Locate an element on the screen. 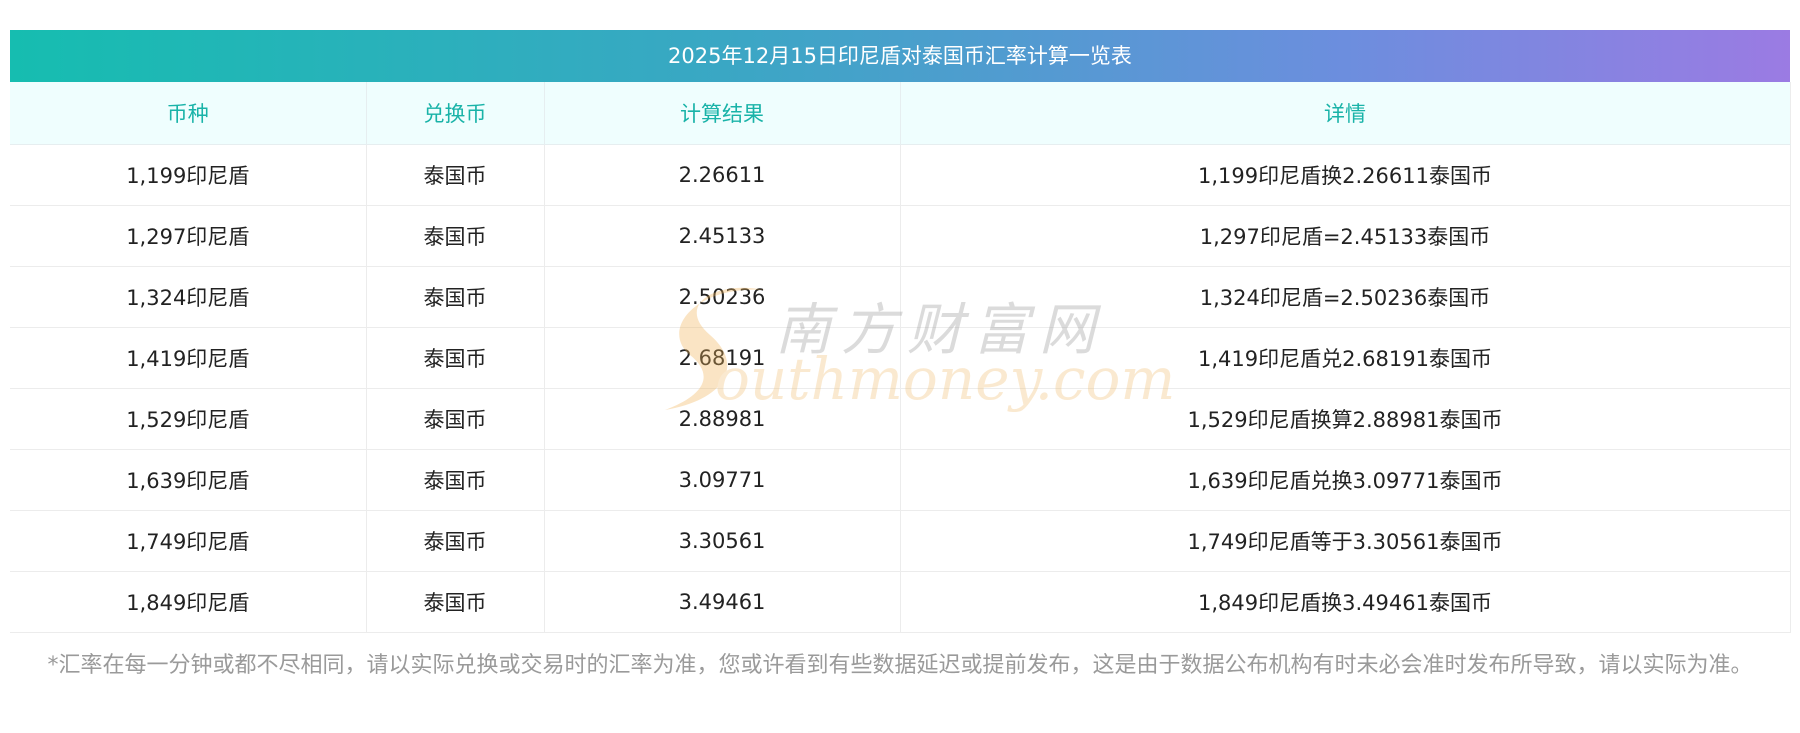 This screenshot has height=733, width=1800. cell-currency: 1,419印尼盾 is located at coordinates (188, 358).